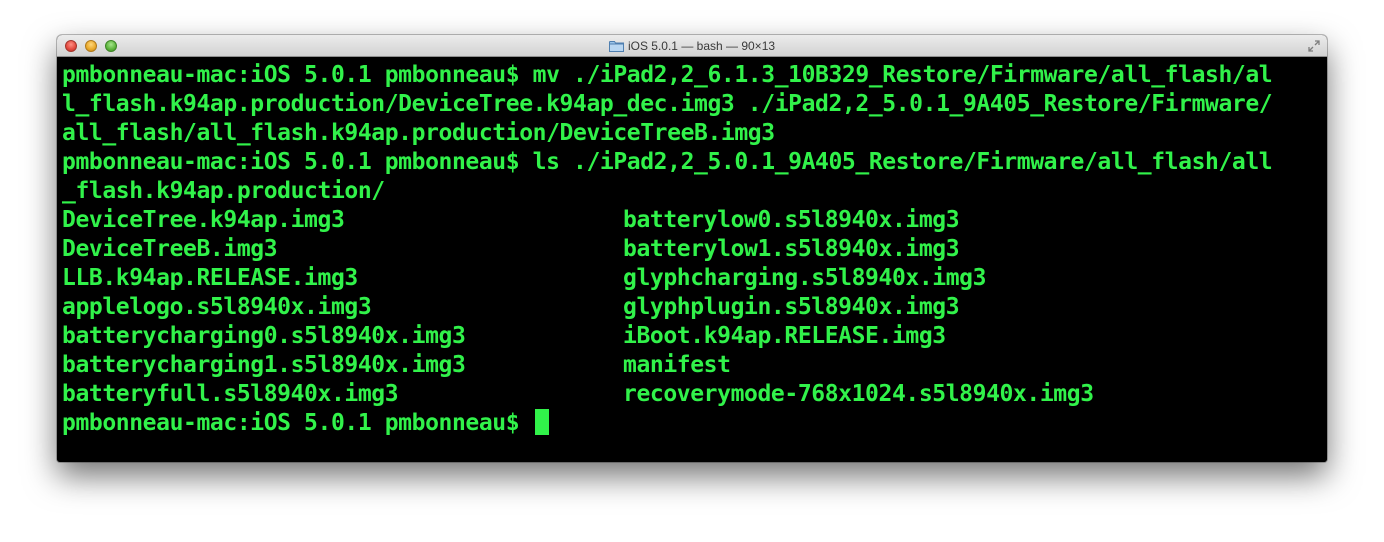  Describe the element at coordinates (784, 336) in the screenshot. I see `file-entry: iBoot.k94ap.RELEASE.img3` at that location.